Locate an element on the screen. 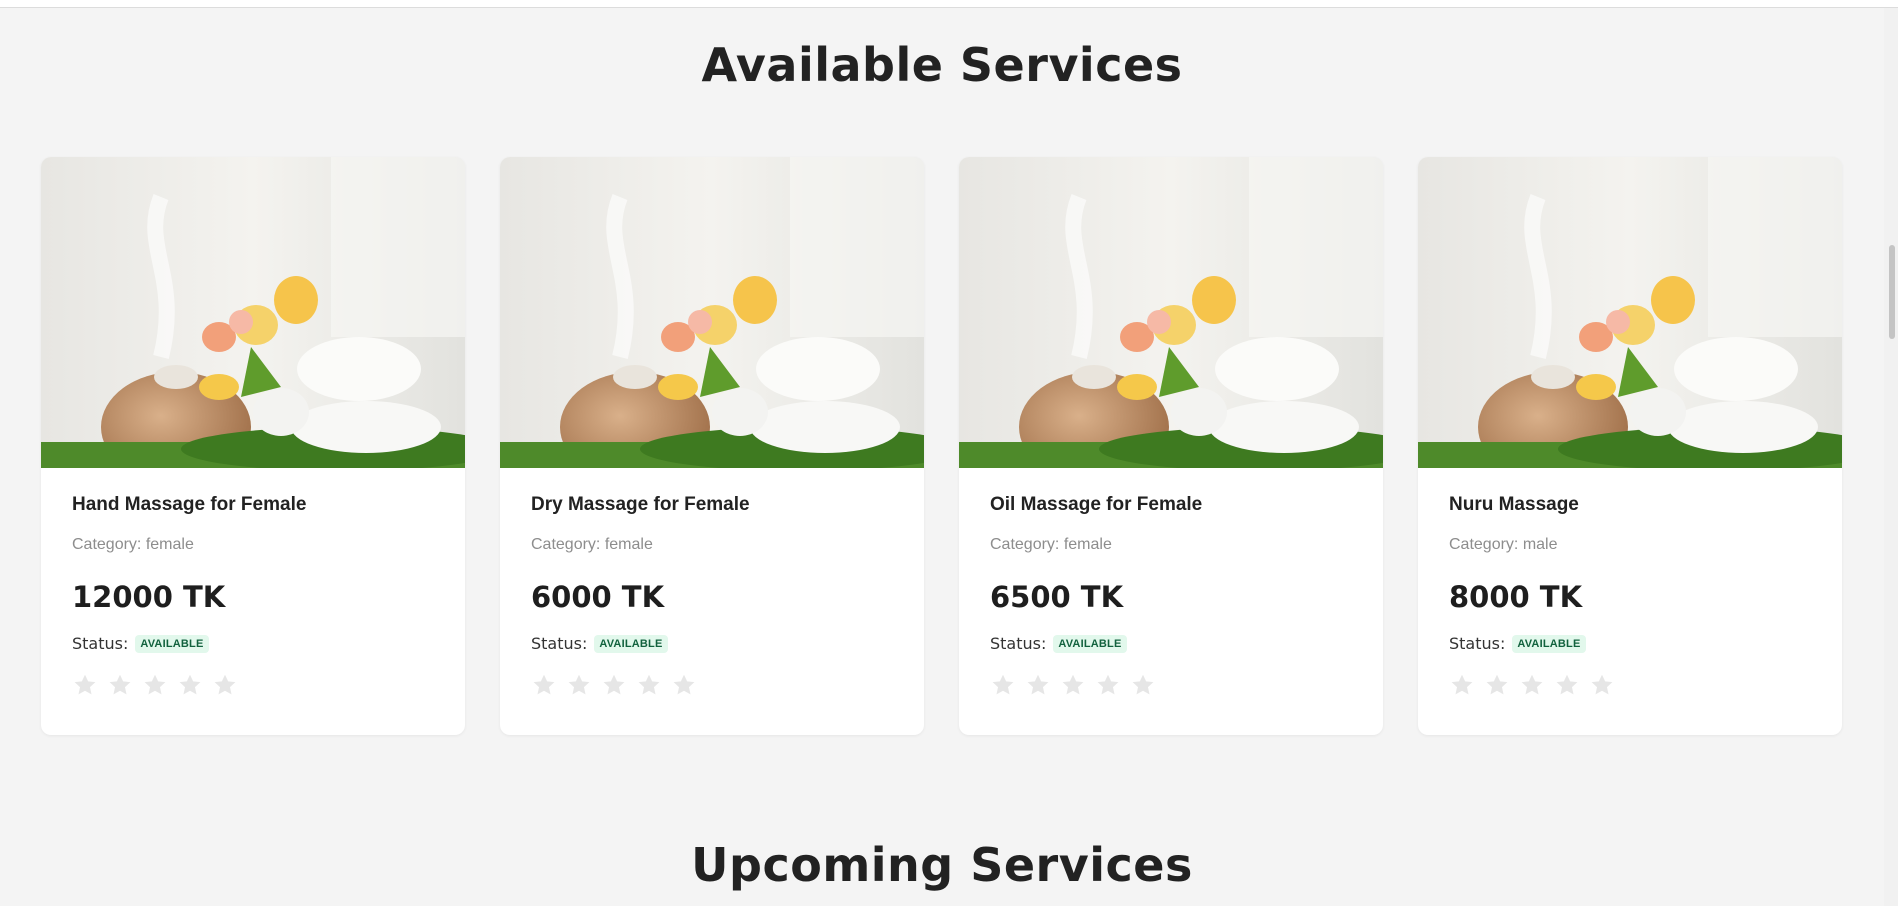  scrollbar-thumb is located at coordinates (1892, 292).